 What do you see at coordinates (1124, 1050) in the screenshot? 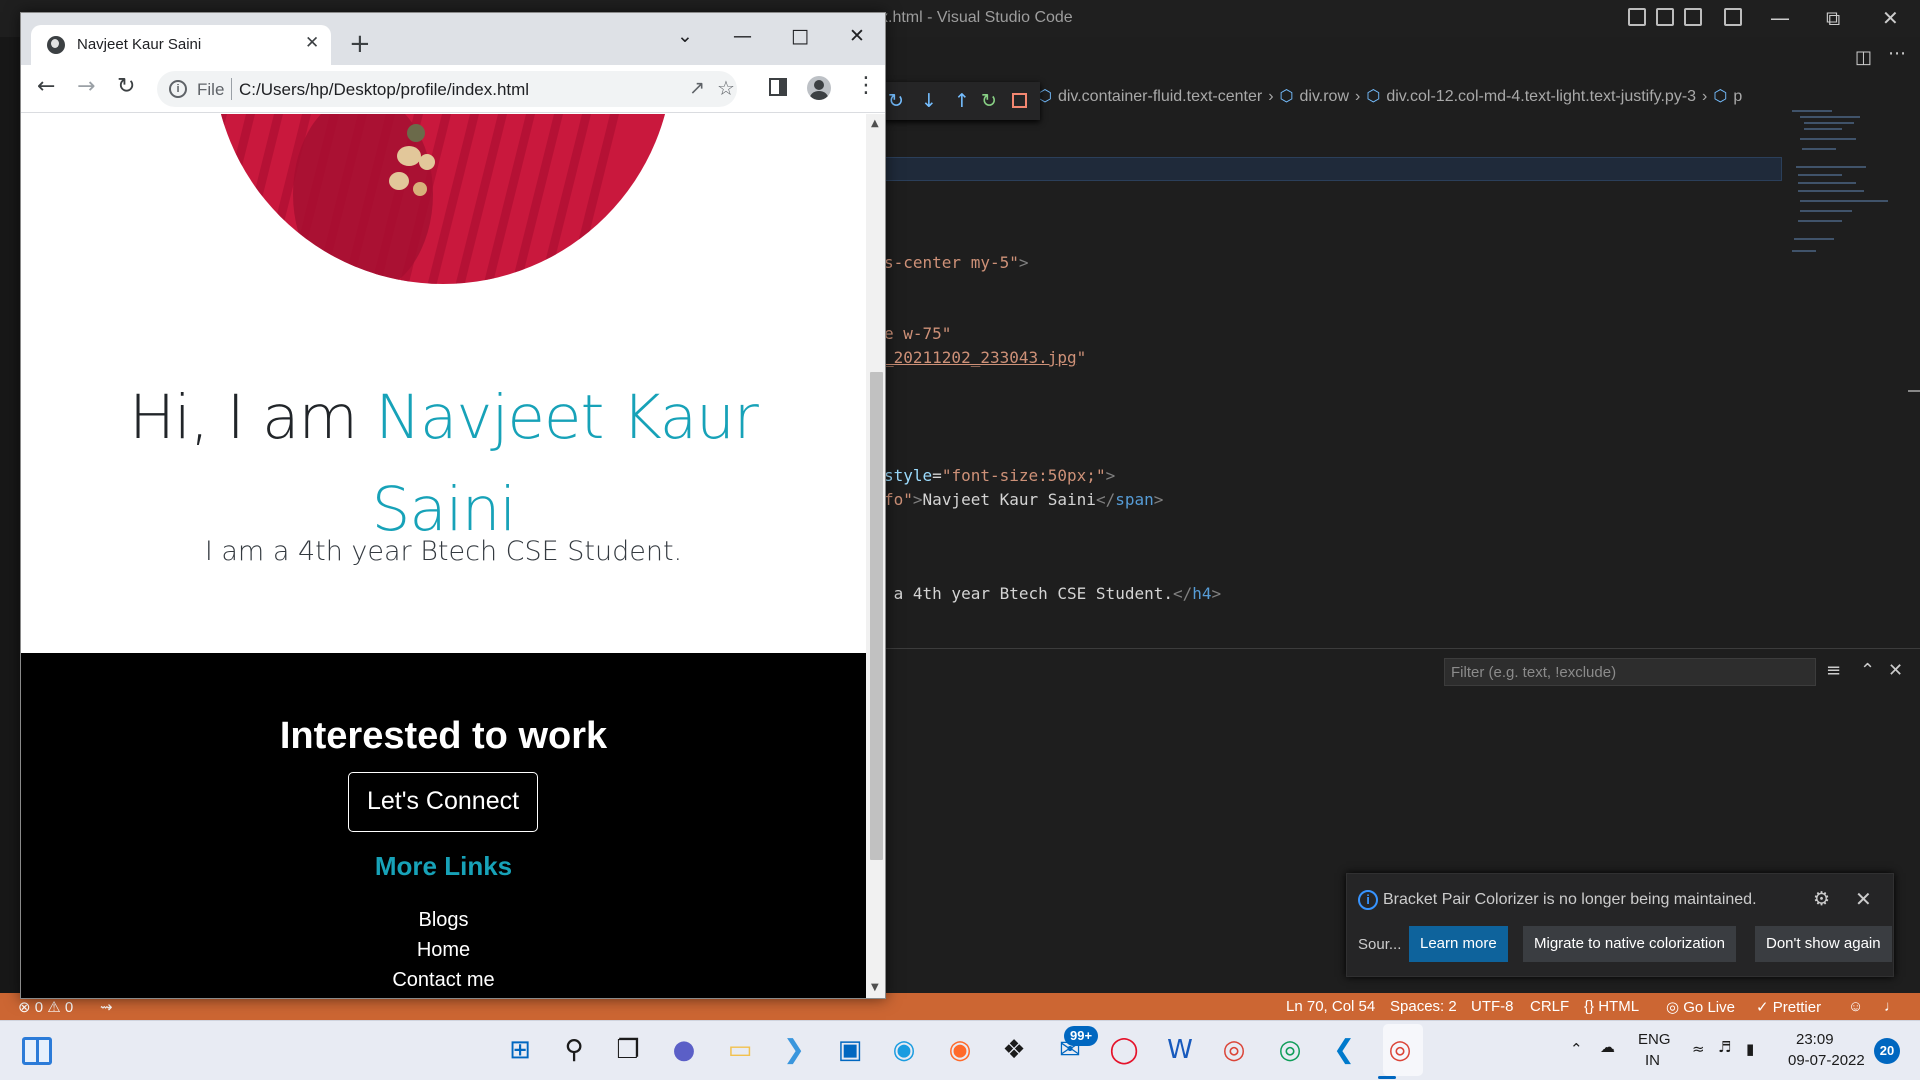
I see `opera-icon: ◯` at bounding box center [1124, 1050].